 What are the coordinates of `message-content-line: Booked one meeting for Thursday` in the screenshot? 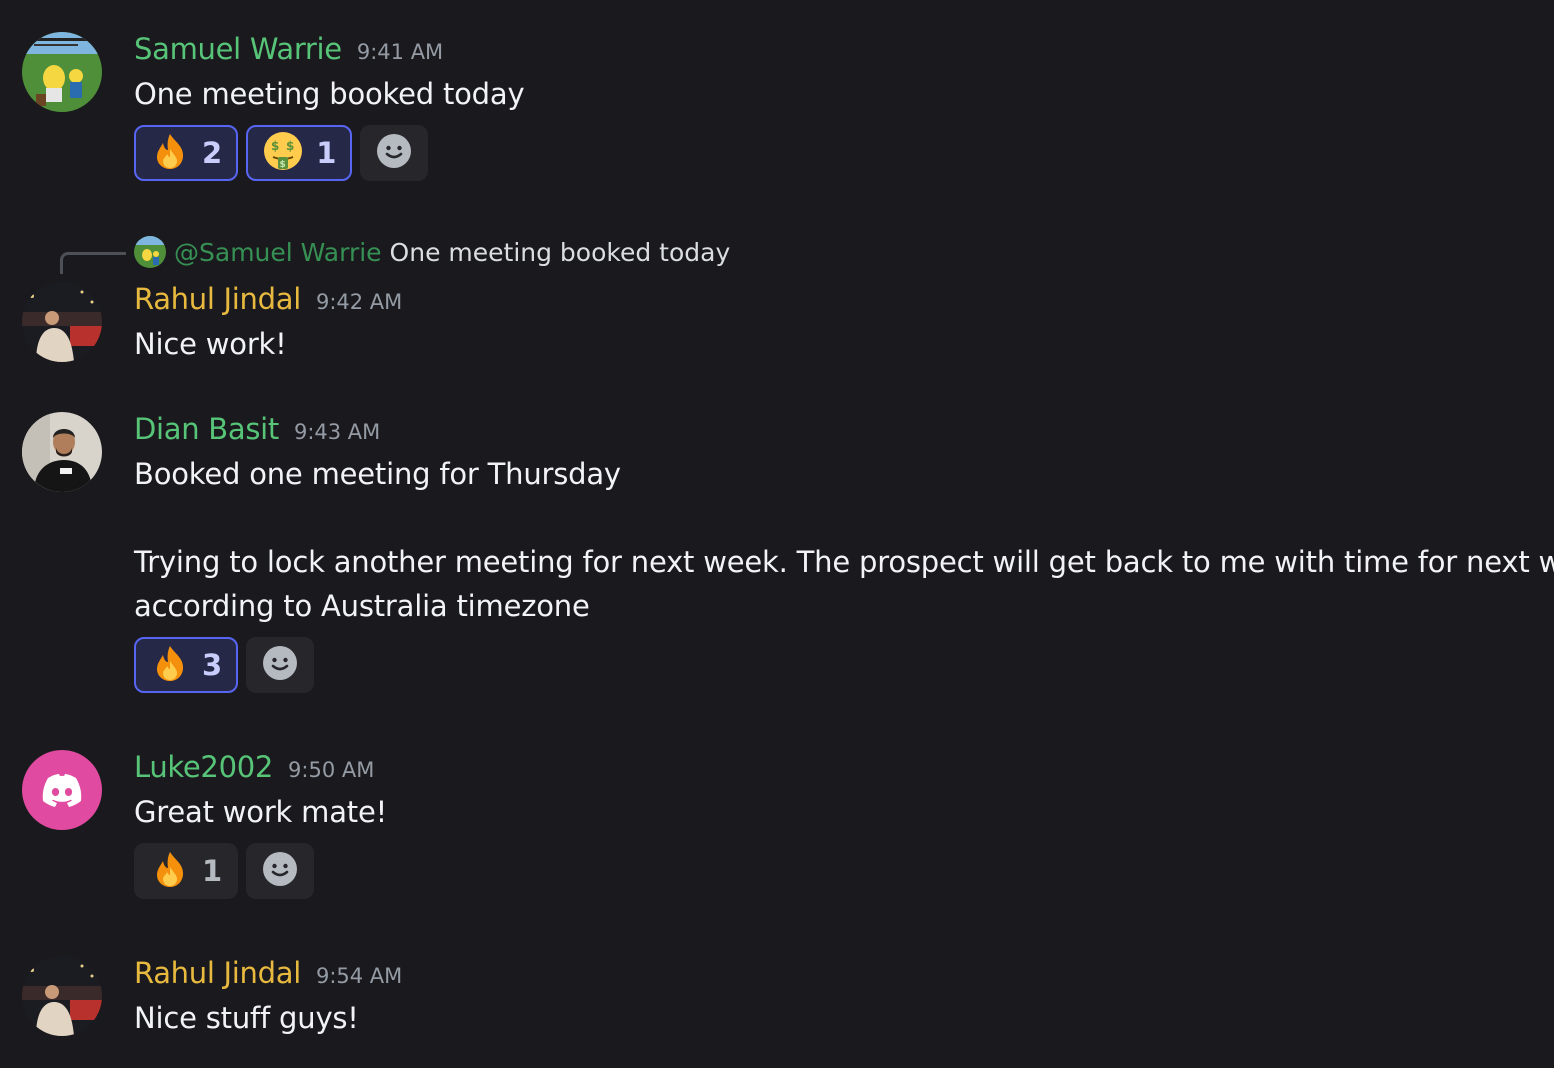 It's located at (377, 474).